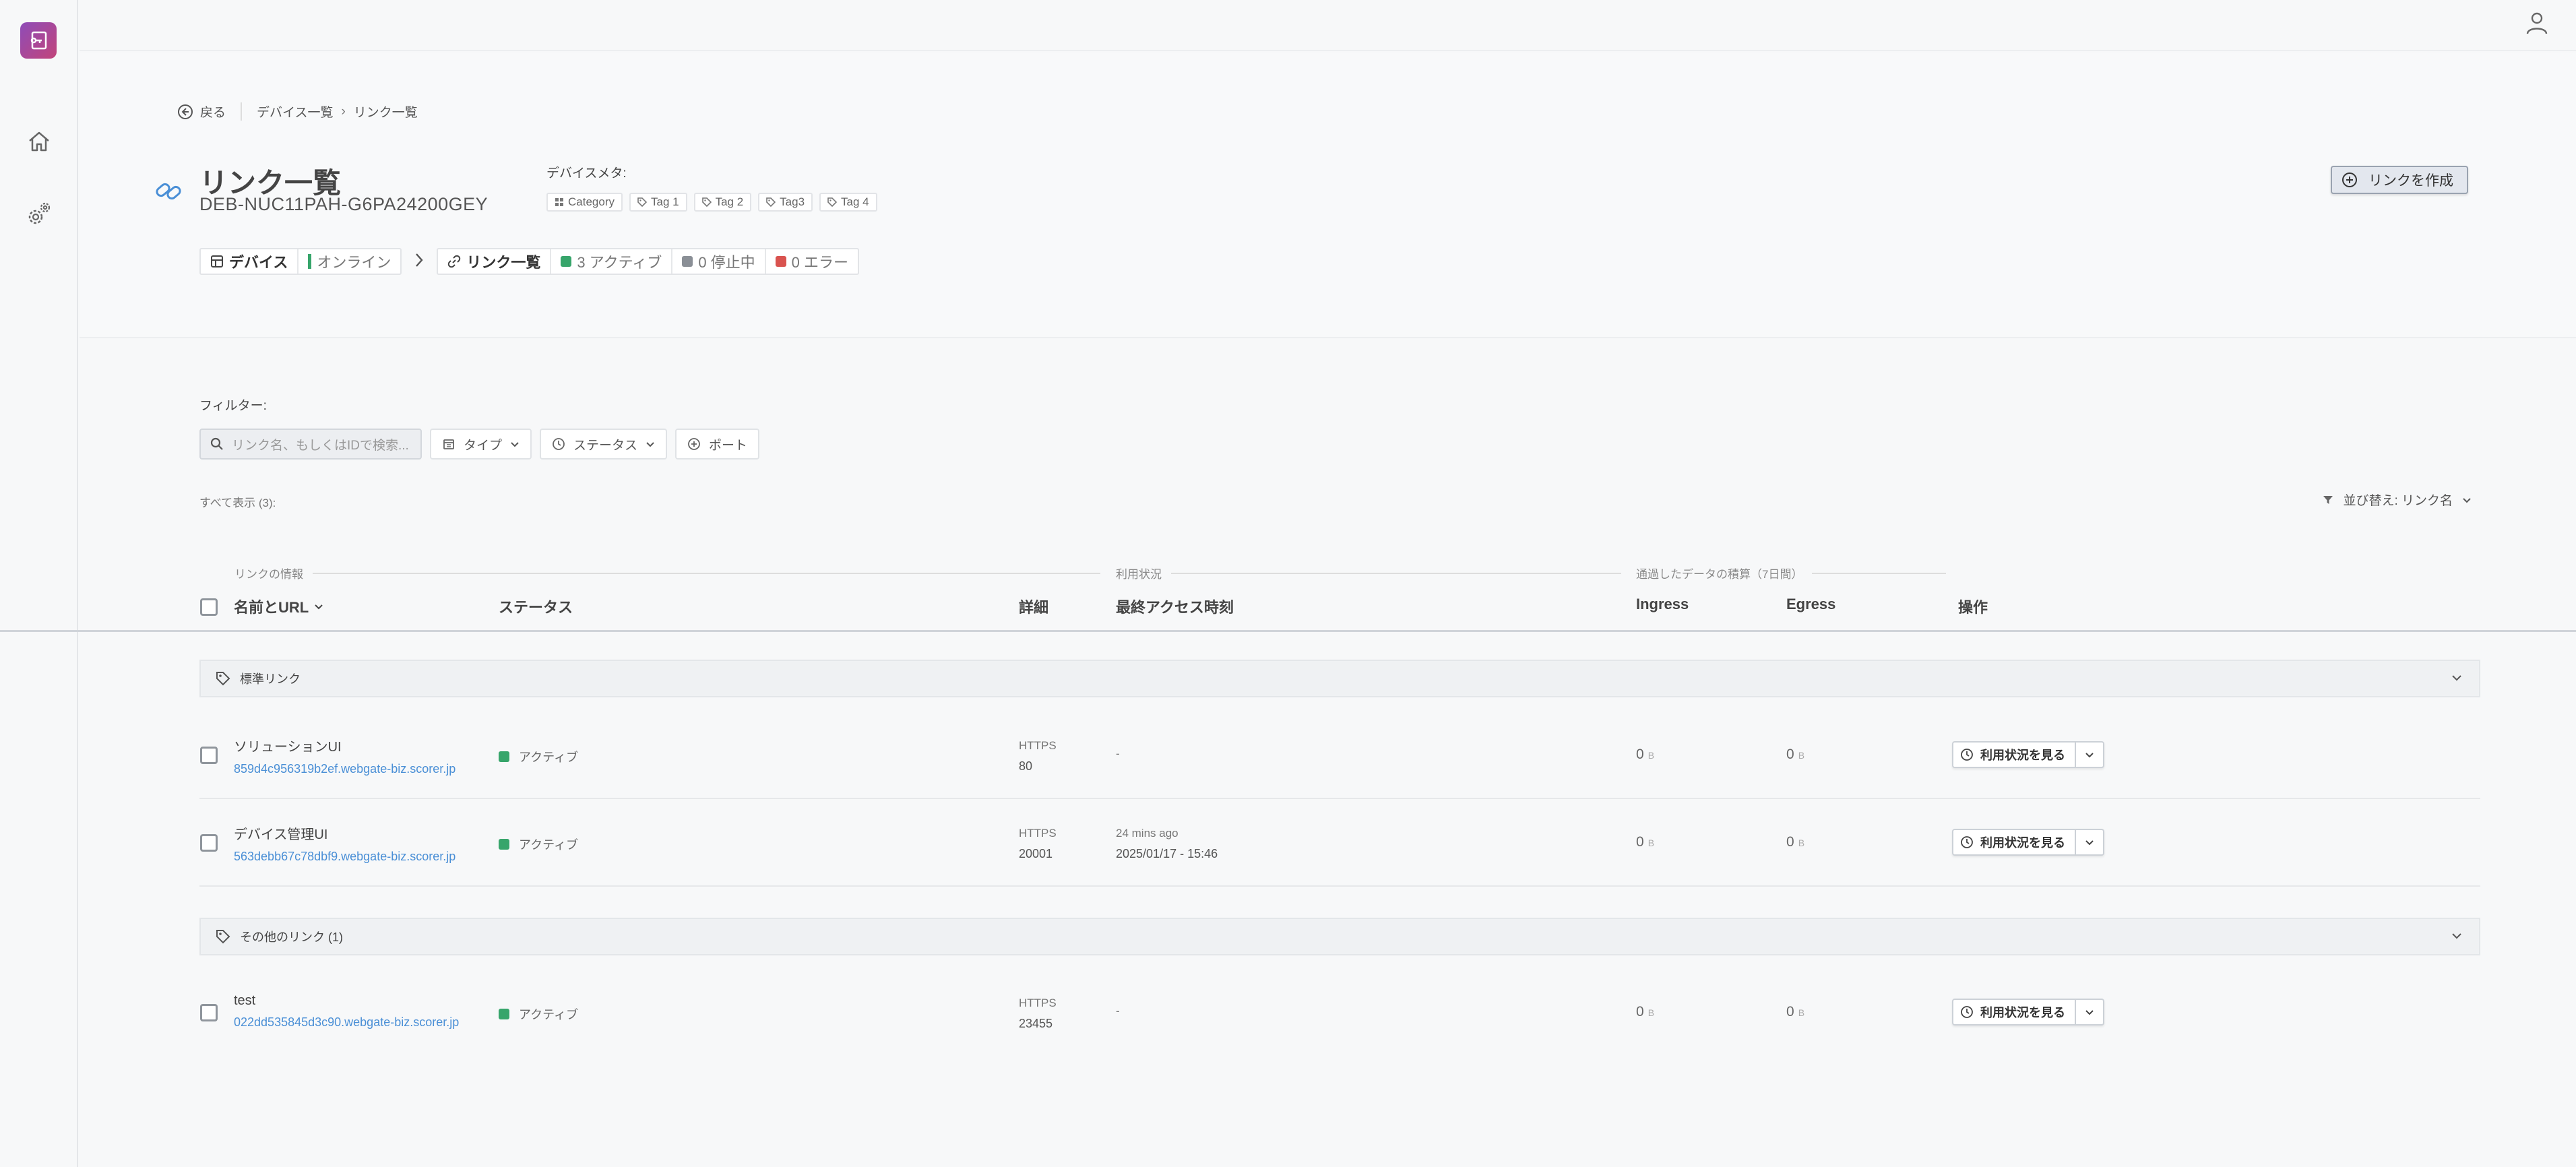 Image resolution: width=2576 pixels, height=1167 pixels. Describe the element at coordinates (1339, 678) in the screenshot. I see `group-row-standard: 標準リンク` at that location.